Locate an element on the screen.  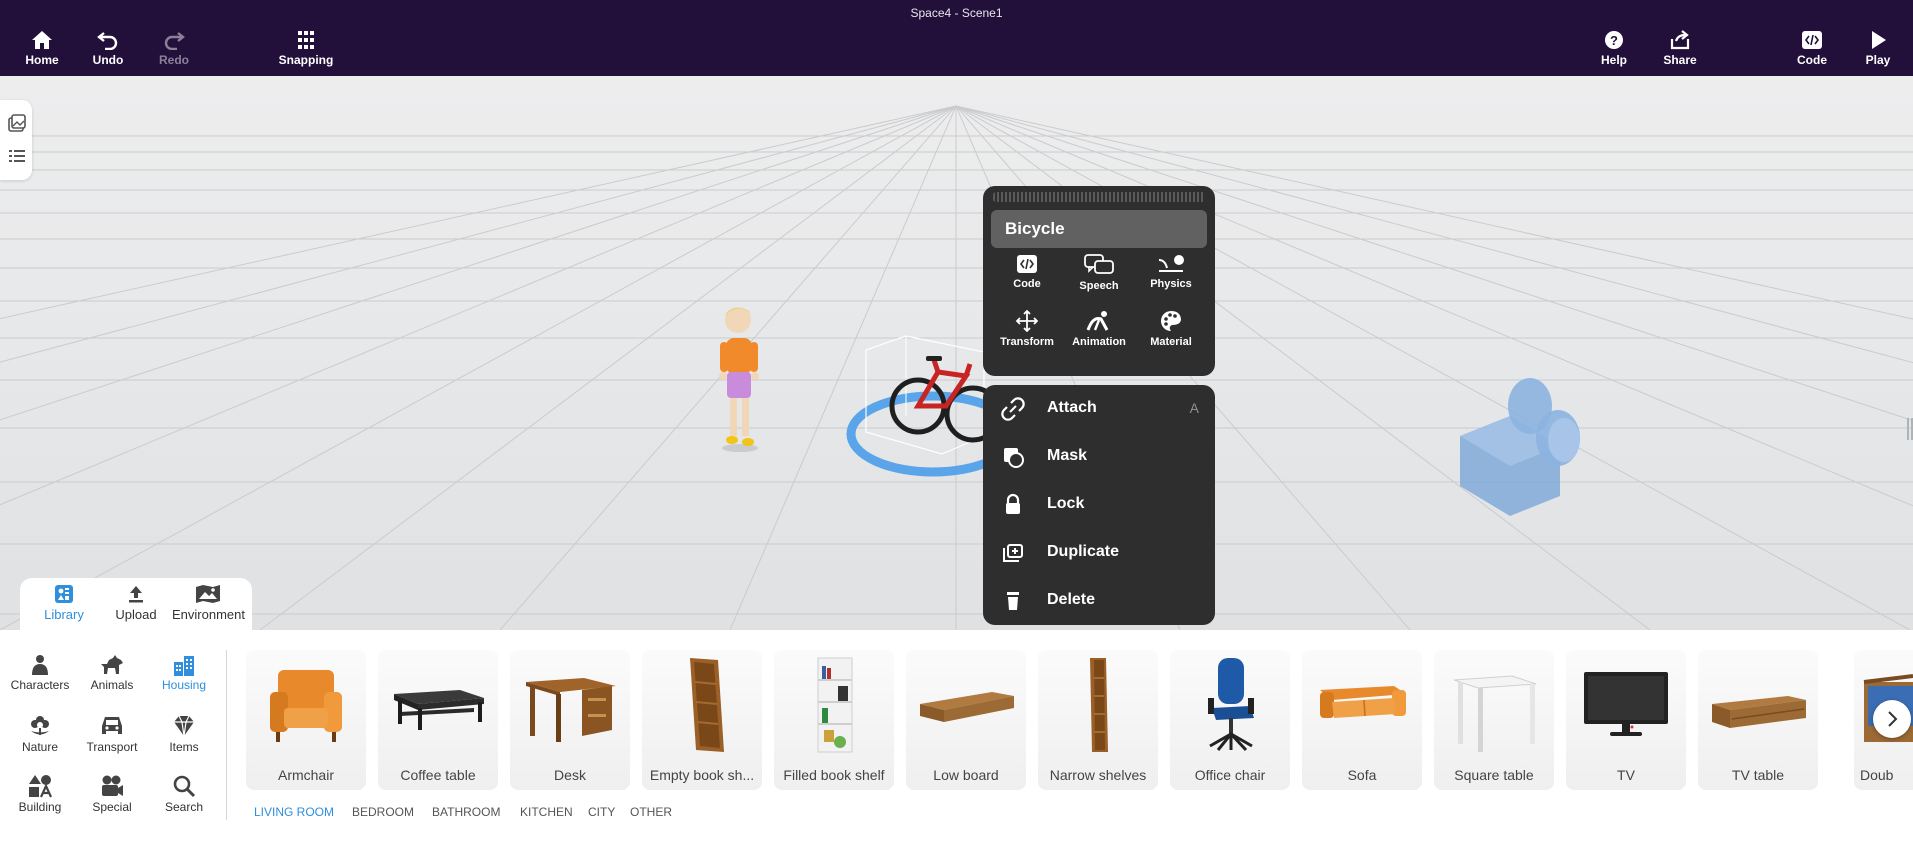
subcategory-other: OTHER is located at coordinates (651, 812).